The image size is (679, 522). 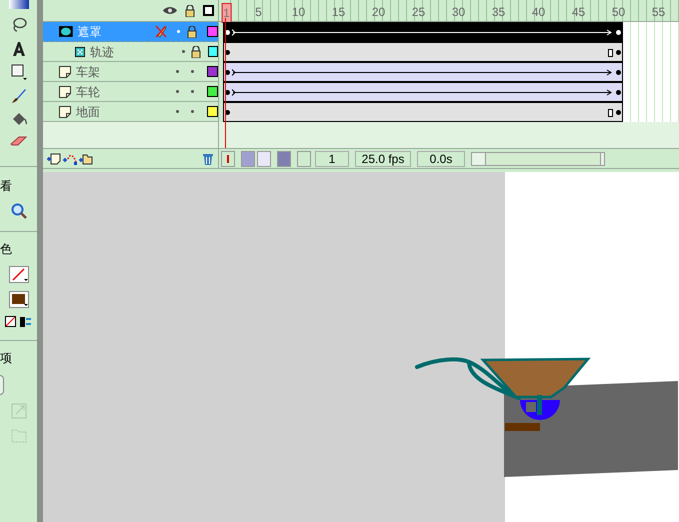 What do you see at coordinates (539, 405) in the screenshot?
I see `axle` at bounding box center [539, 405].